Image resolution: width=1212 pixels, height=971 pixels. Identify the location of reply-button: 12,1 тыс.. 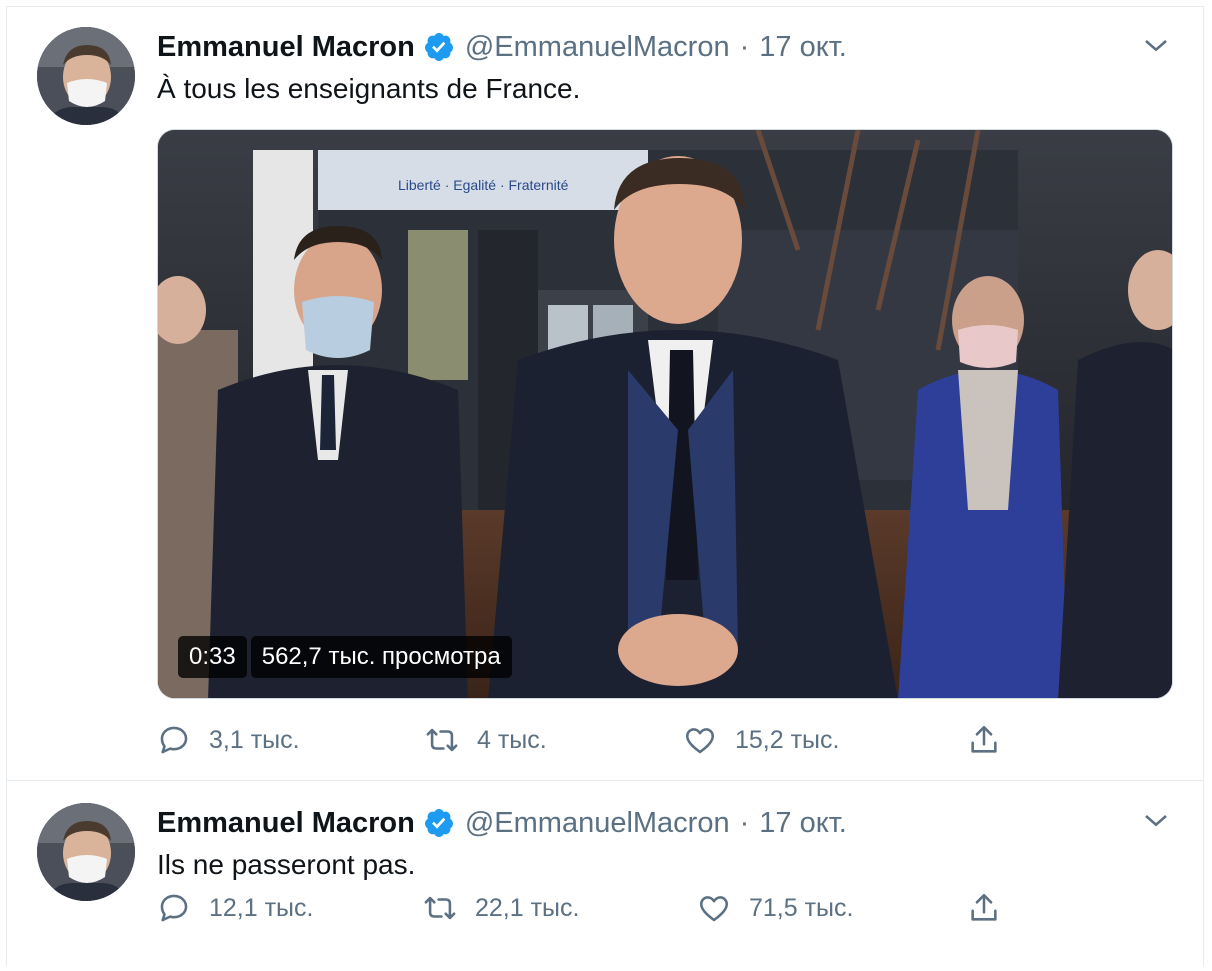
(235, 908).